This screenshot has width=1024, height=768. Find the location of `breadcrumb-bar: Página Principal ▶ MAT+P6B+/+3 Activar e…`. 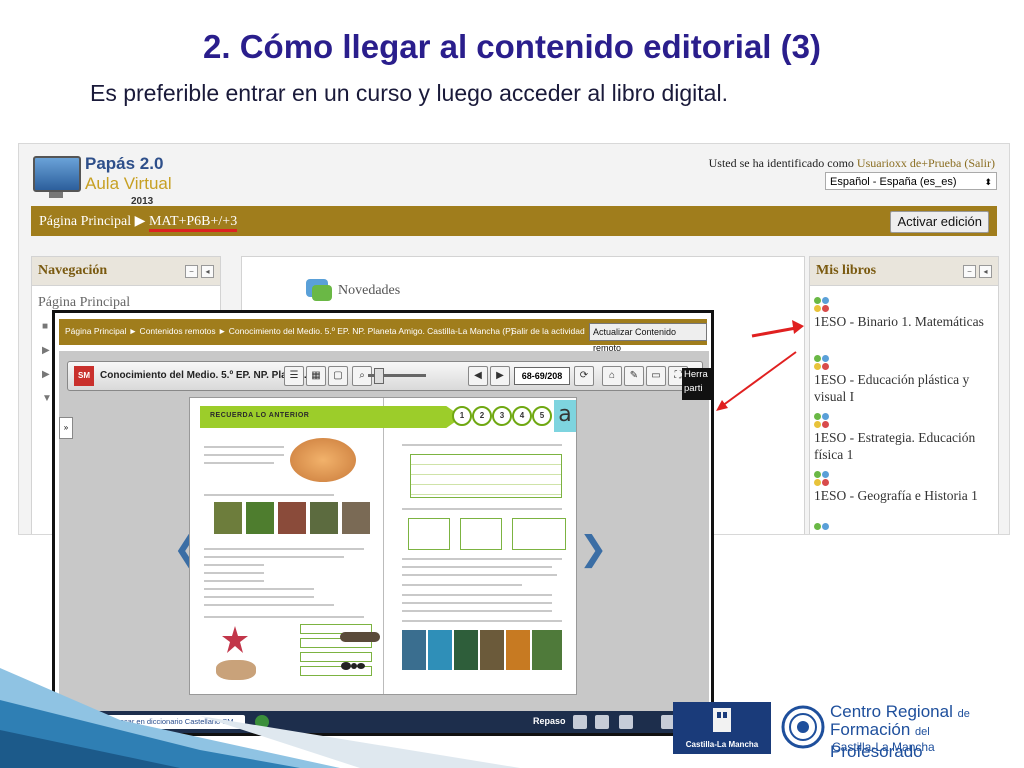

breadcrumb-bar: Página Principal ▶ MAT+P6B+/+3 Activar e… is located at coordinates (514, 221).